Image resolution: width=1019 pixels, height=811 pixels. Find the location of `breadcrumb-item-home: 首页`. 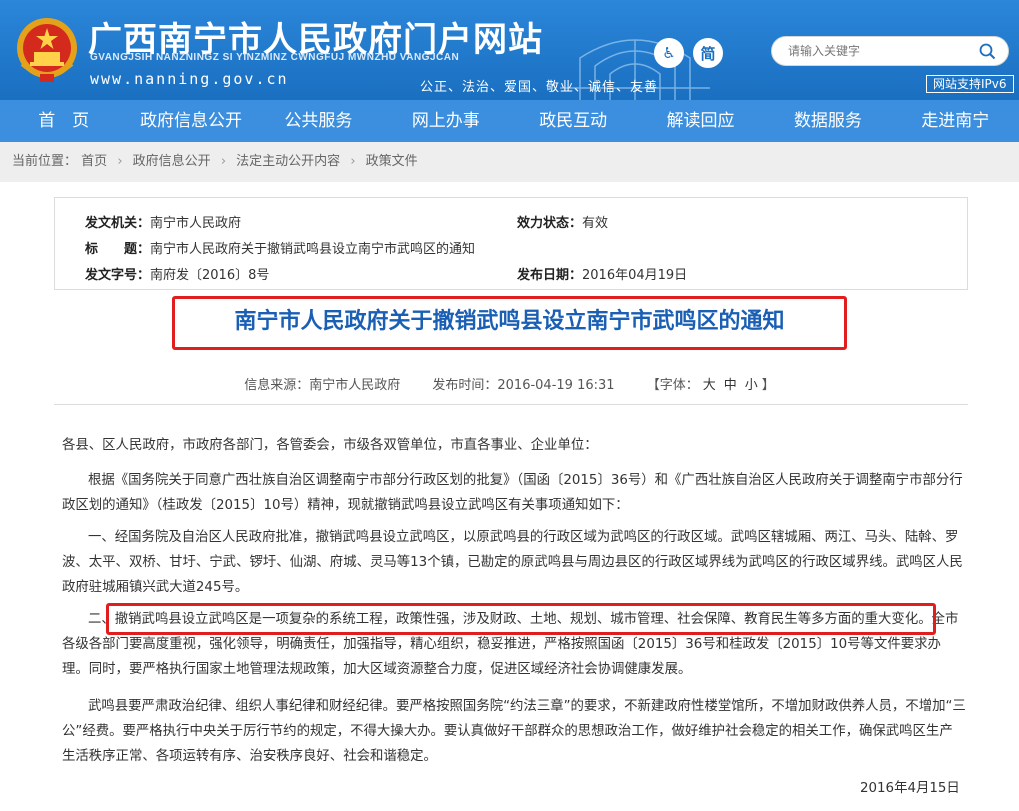

breadcrumb-item-home: 首页 is located at coordinates (94, 161).